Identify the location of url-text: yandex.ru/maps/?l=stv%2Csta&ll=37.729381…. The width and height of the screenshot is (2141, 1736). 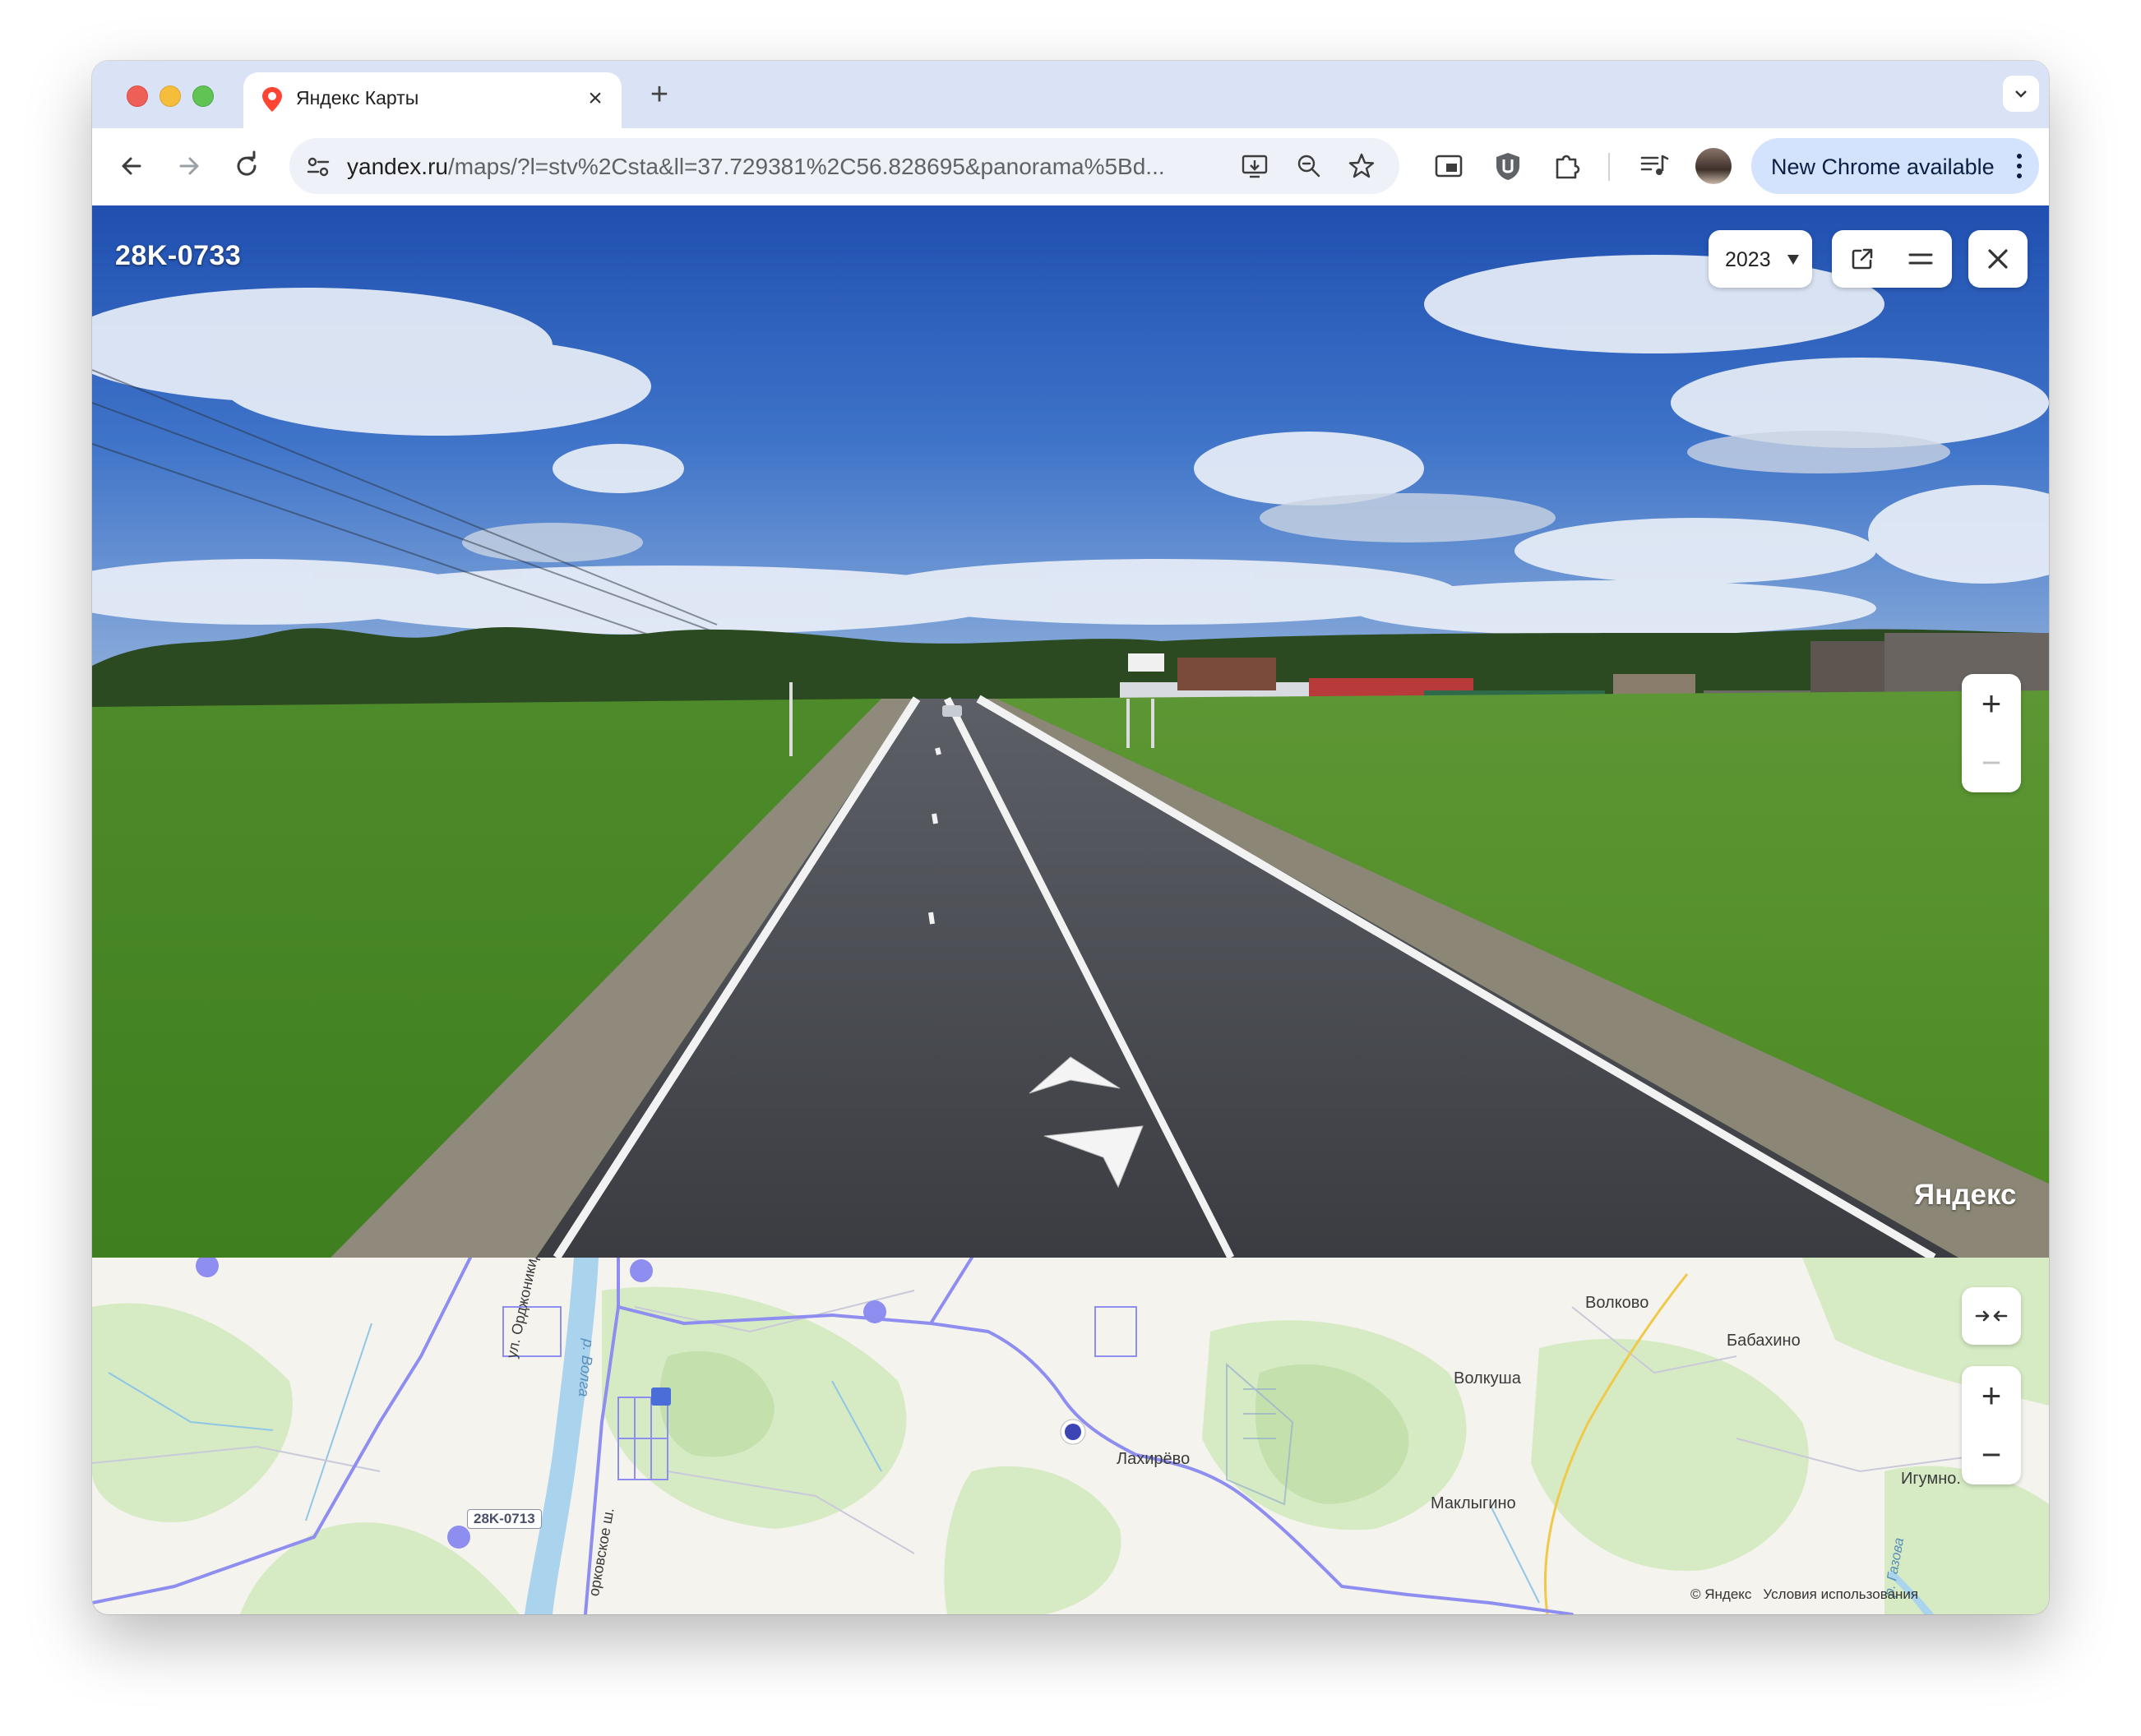
(756, 167).